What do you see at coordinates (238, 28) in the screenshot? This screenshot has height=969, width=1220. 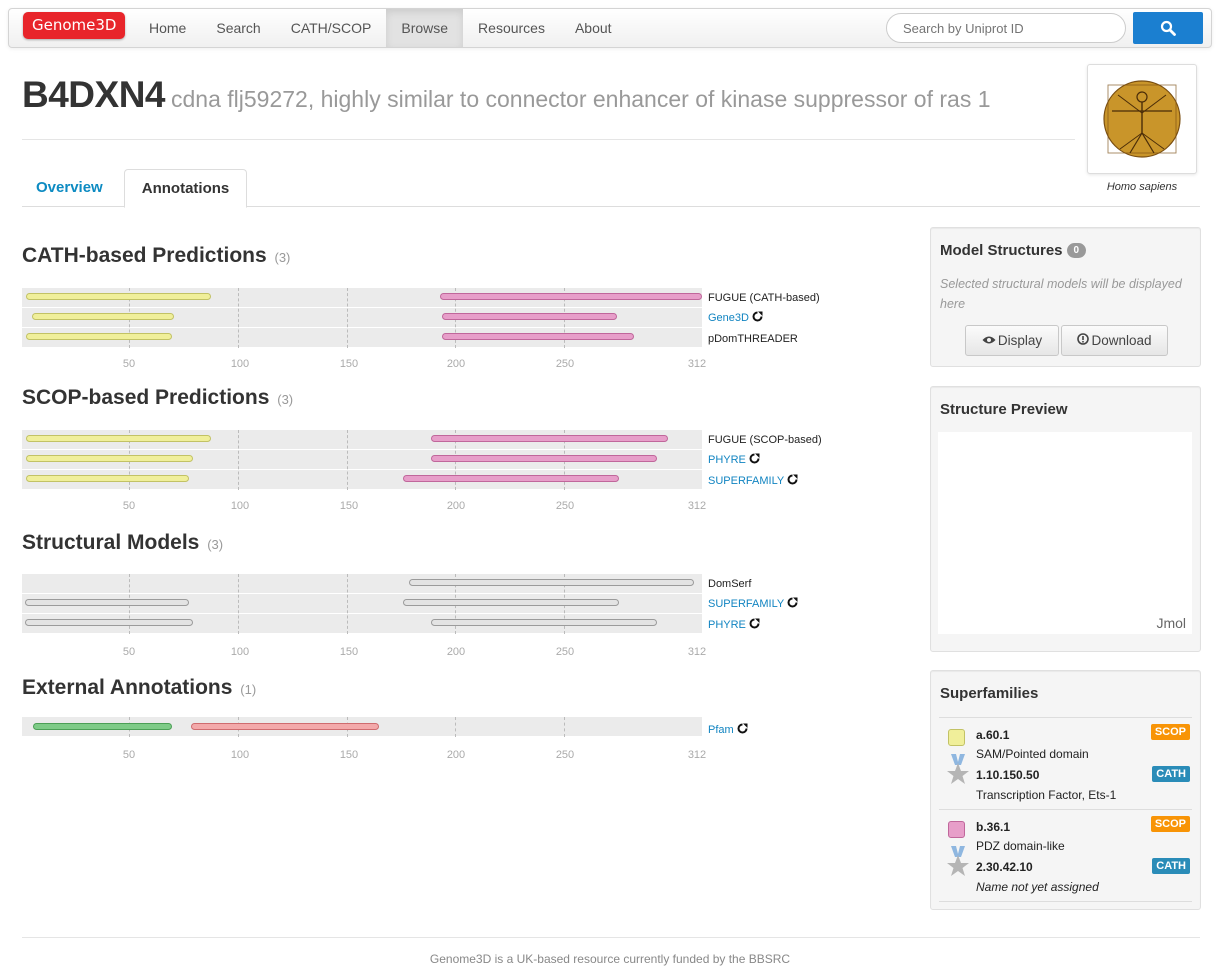 I see `nav-search: Search` at bounding box center [238, 28].